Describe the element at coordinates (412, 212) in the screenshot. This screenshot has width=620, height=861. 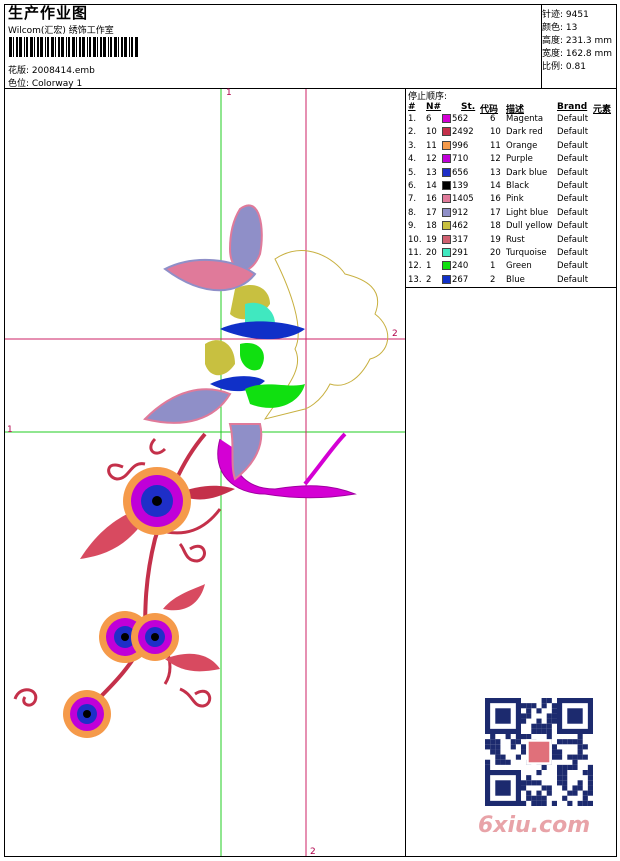
I see `row-index: 8.` at that location.